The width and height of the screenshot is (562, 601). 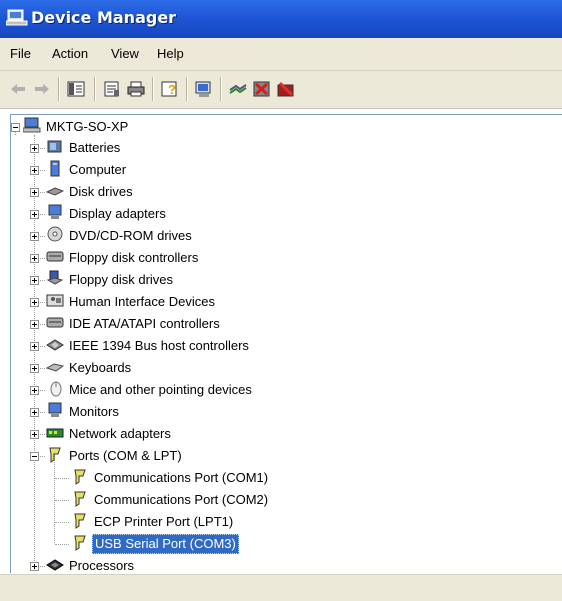 I want to click on menu-help: Help, so click(x=170, y=53).